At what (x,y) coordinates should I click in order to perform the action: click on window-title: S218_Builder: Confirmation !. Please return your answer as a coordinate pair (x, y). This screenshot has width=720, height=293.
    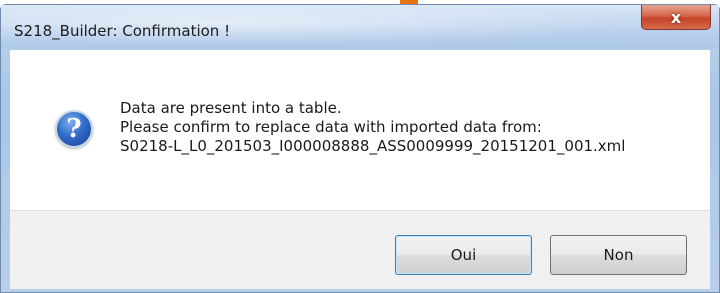
    Looking at the image, I should click on (122, 31).